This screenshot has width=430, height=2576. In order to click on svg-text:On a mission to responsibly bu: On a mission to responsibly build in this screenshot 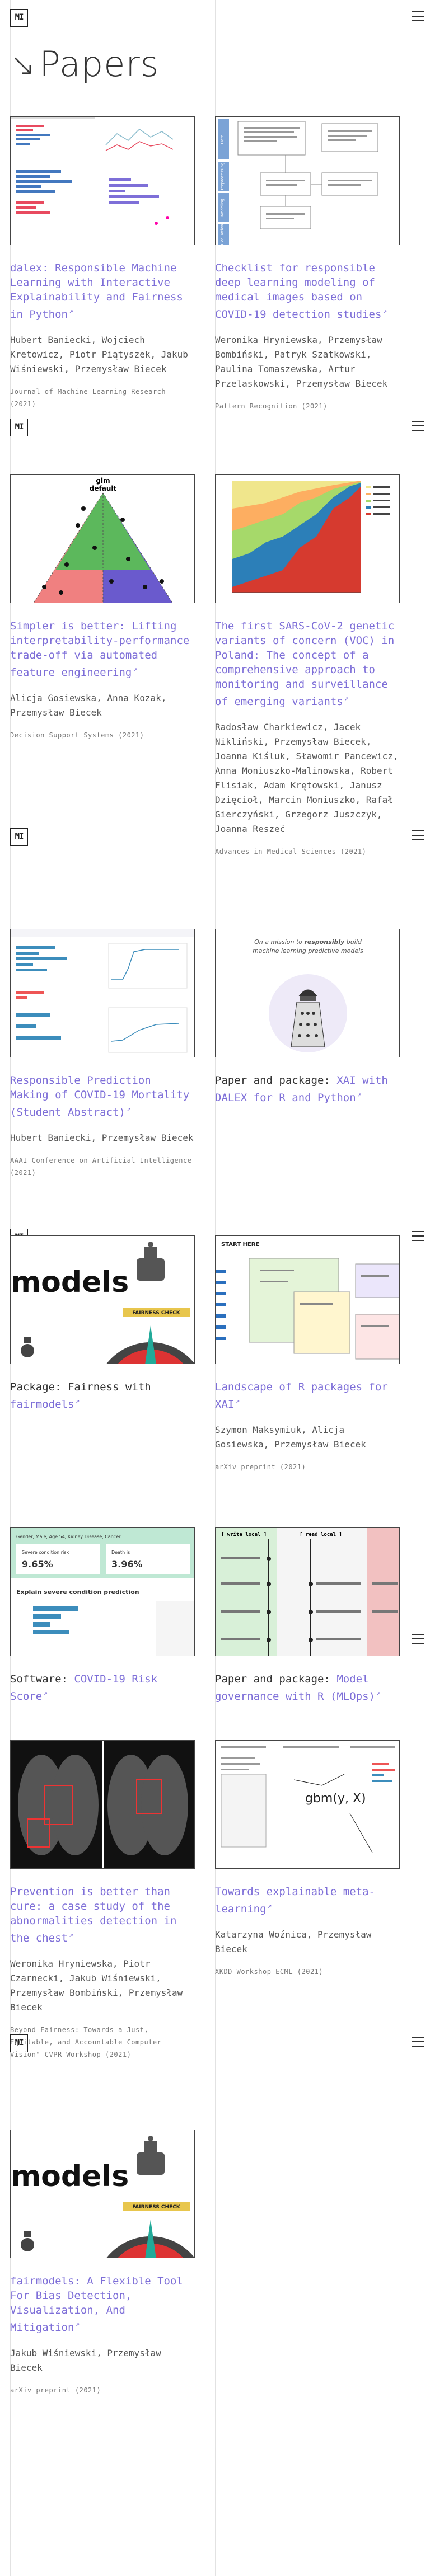, I will do `click(308, 942)`.